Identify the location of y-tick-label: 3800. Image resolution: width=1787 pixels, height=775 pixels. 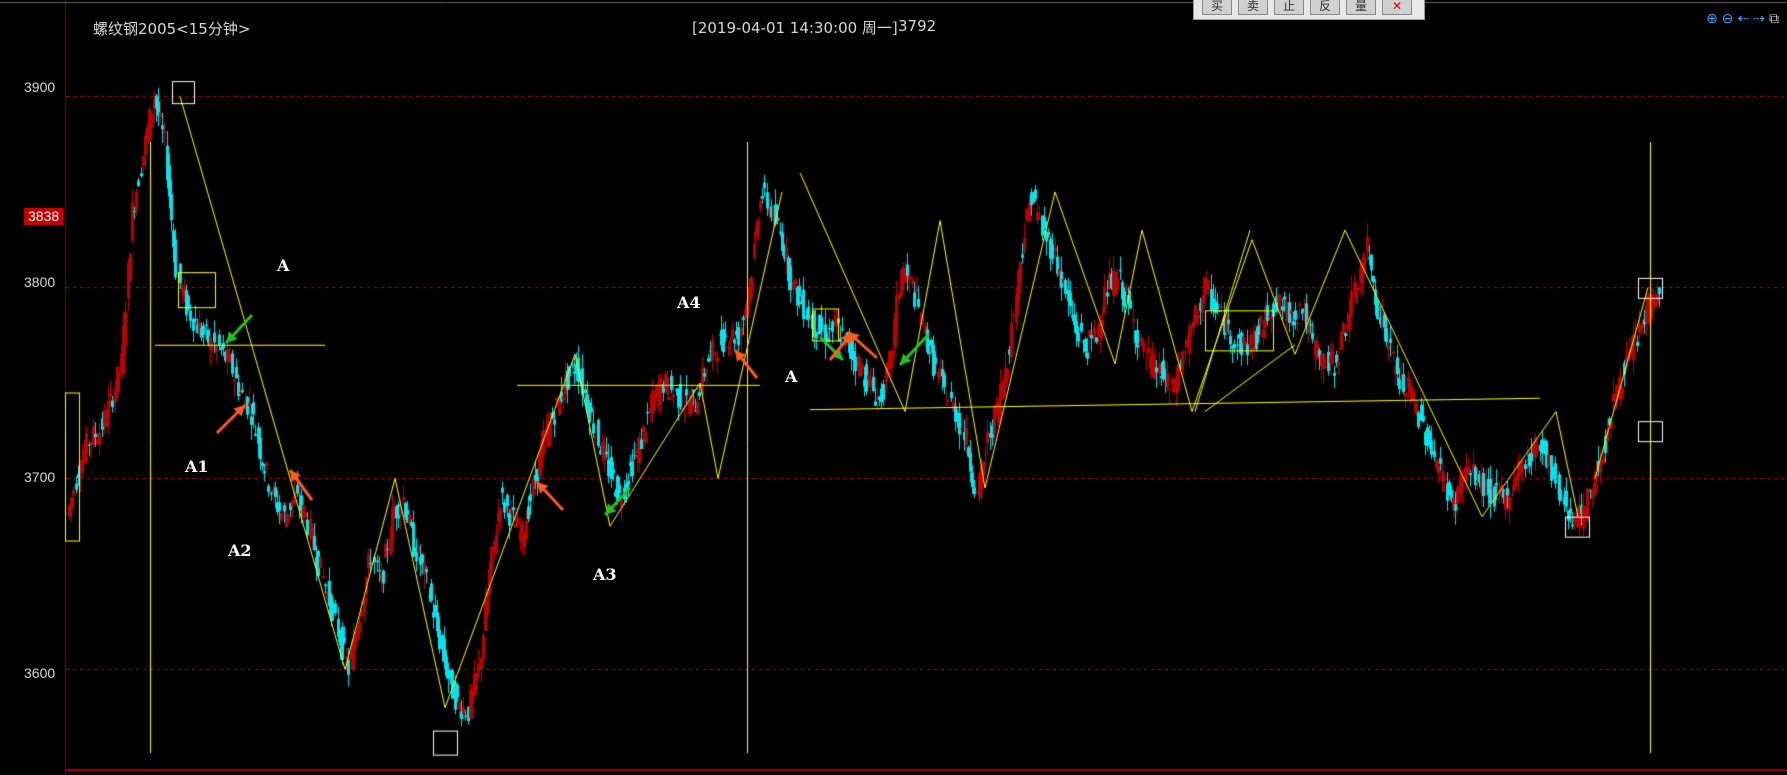
(40, 282).